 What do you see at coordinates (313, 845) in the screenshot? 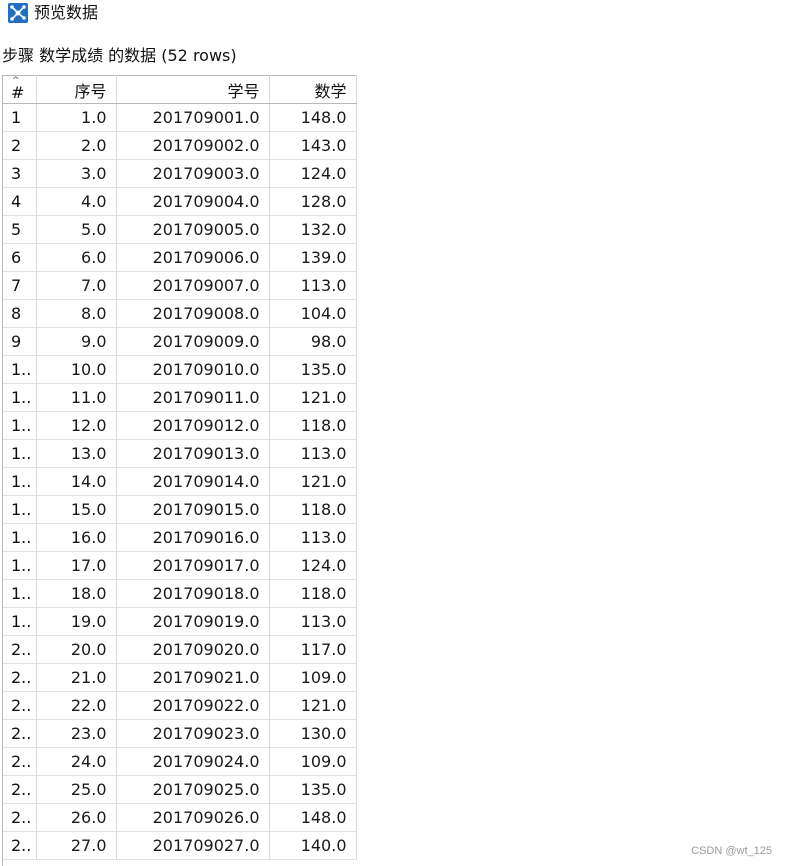
I see `math-score-cell: 140.0` at bounding box center [313, 845].